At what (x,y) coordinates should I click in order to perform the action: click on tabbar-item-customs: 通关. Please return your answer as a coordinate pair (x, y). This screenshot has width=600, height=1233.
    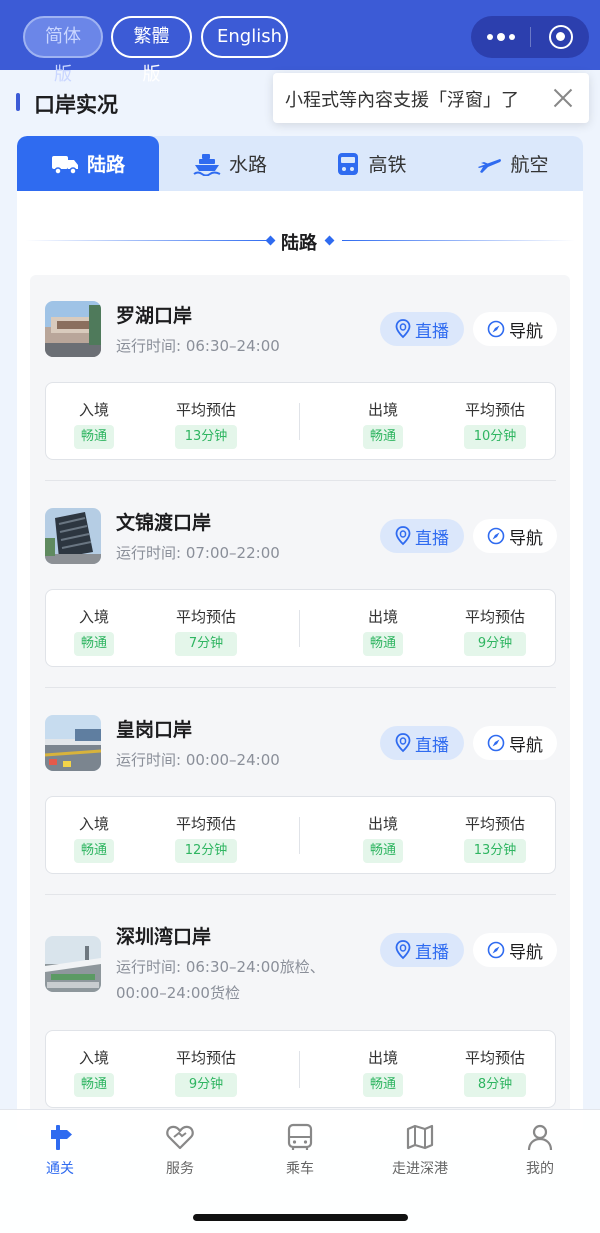
    Looking at the image, I should click on (60, 1149).